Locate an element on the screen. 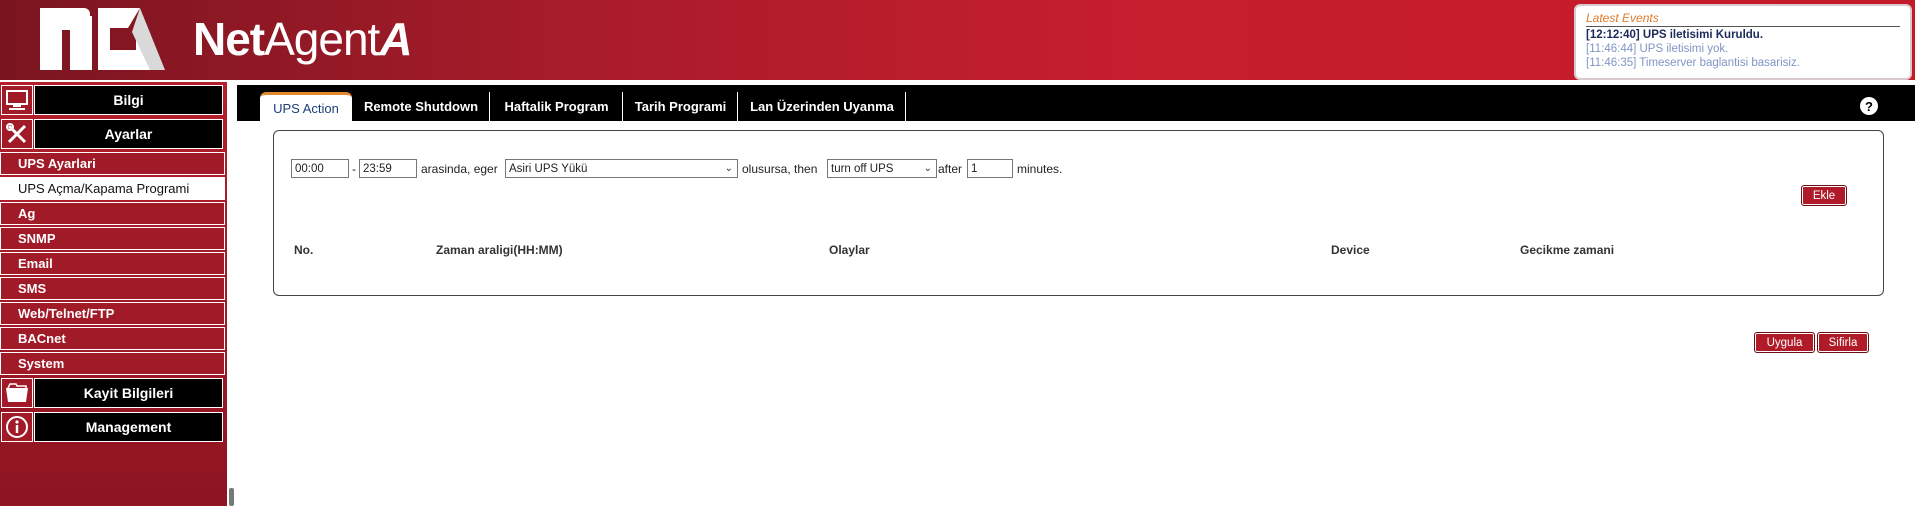 The height and width of the screenshot is (506, 1915). start-time-input is located at coordinates (320, 168).